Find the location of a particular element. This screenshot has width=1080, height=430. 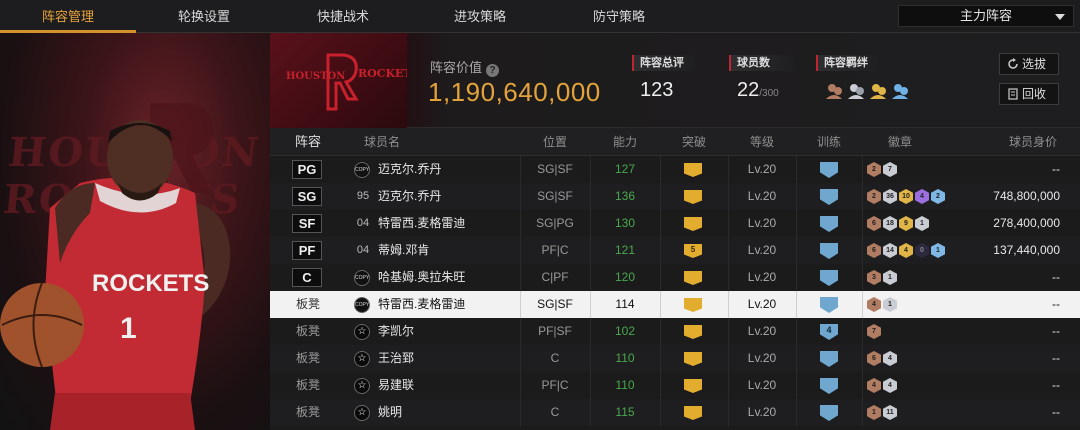

slot-bench-label: 板凳 is located at coordinates (307, 304).